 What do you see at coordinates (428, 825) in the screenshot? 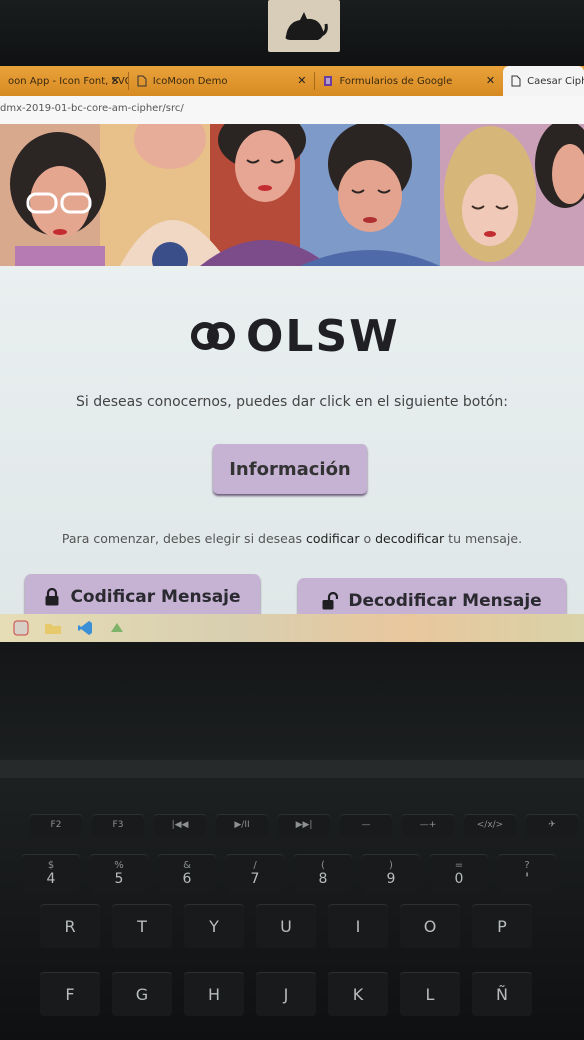
I see `function-key: —+` at bounding box center [428, 825].